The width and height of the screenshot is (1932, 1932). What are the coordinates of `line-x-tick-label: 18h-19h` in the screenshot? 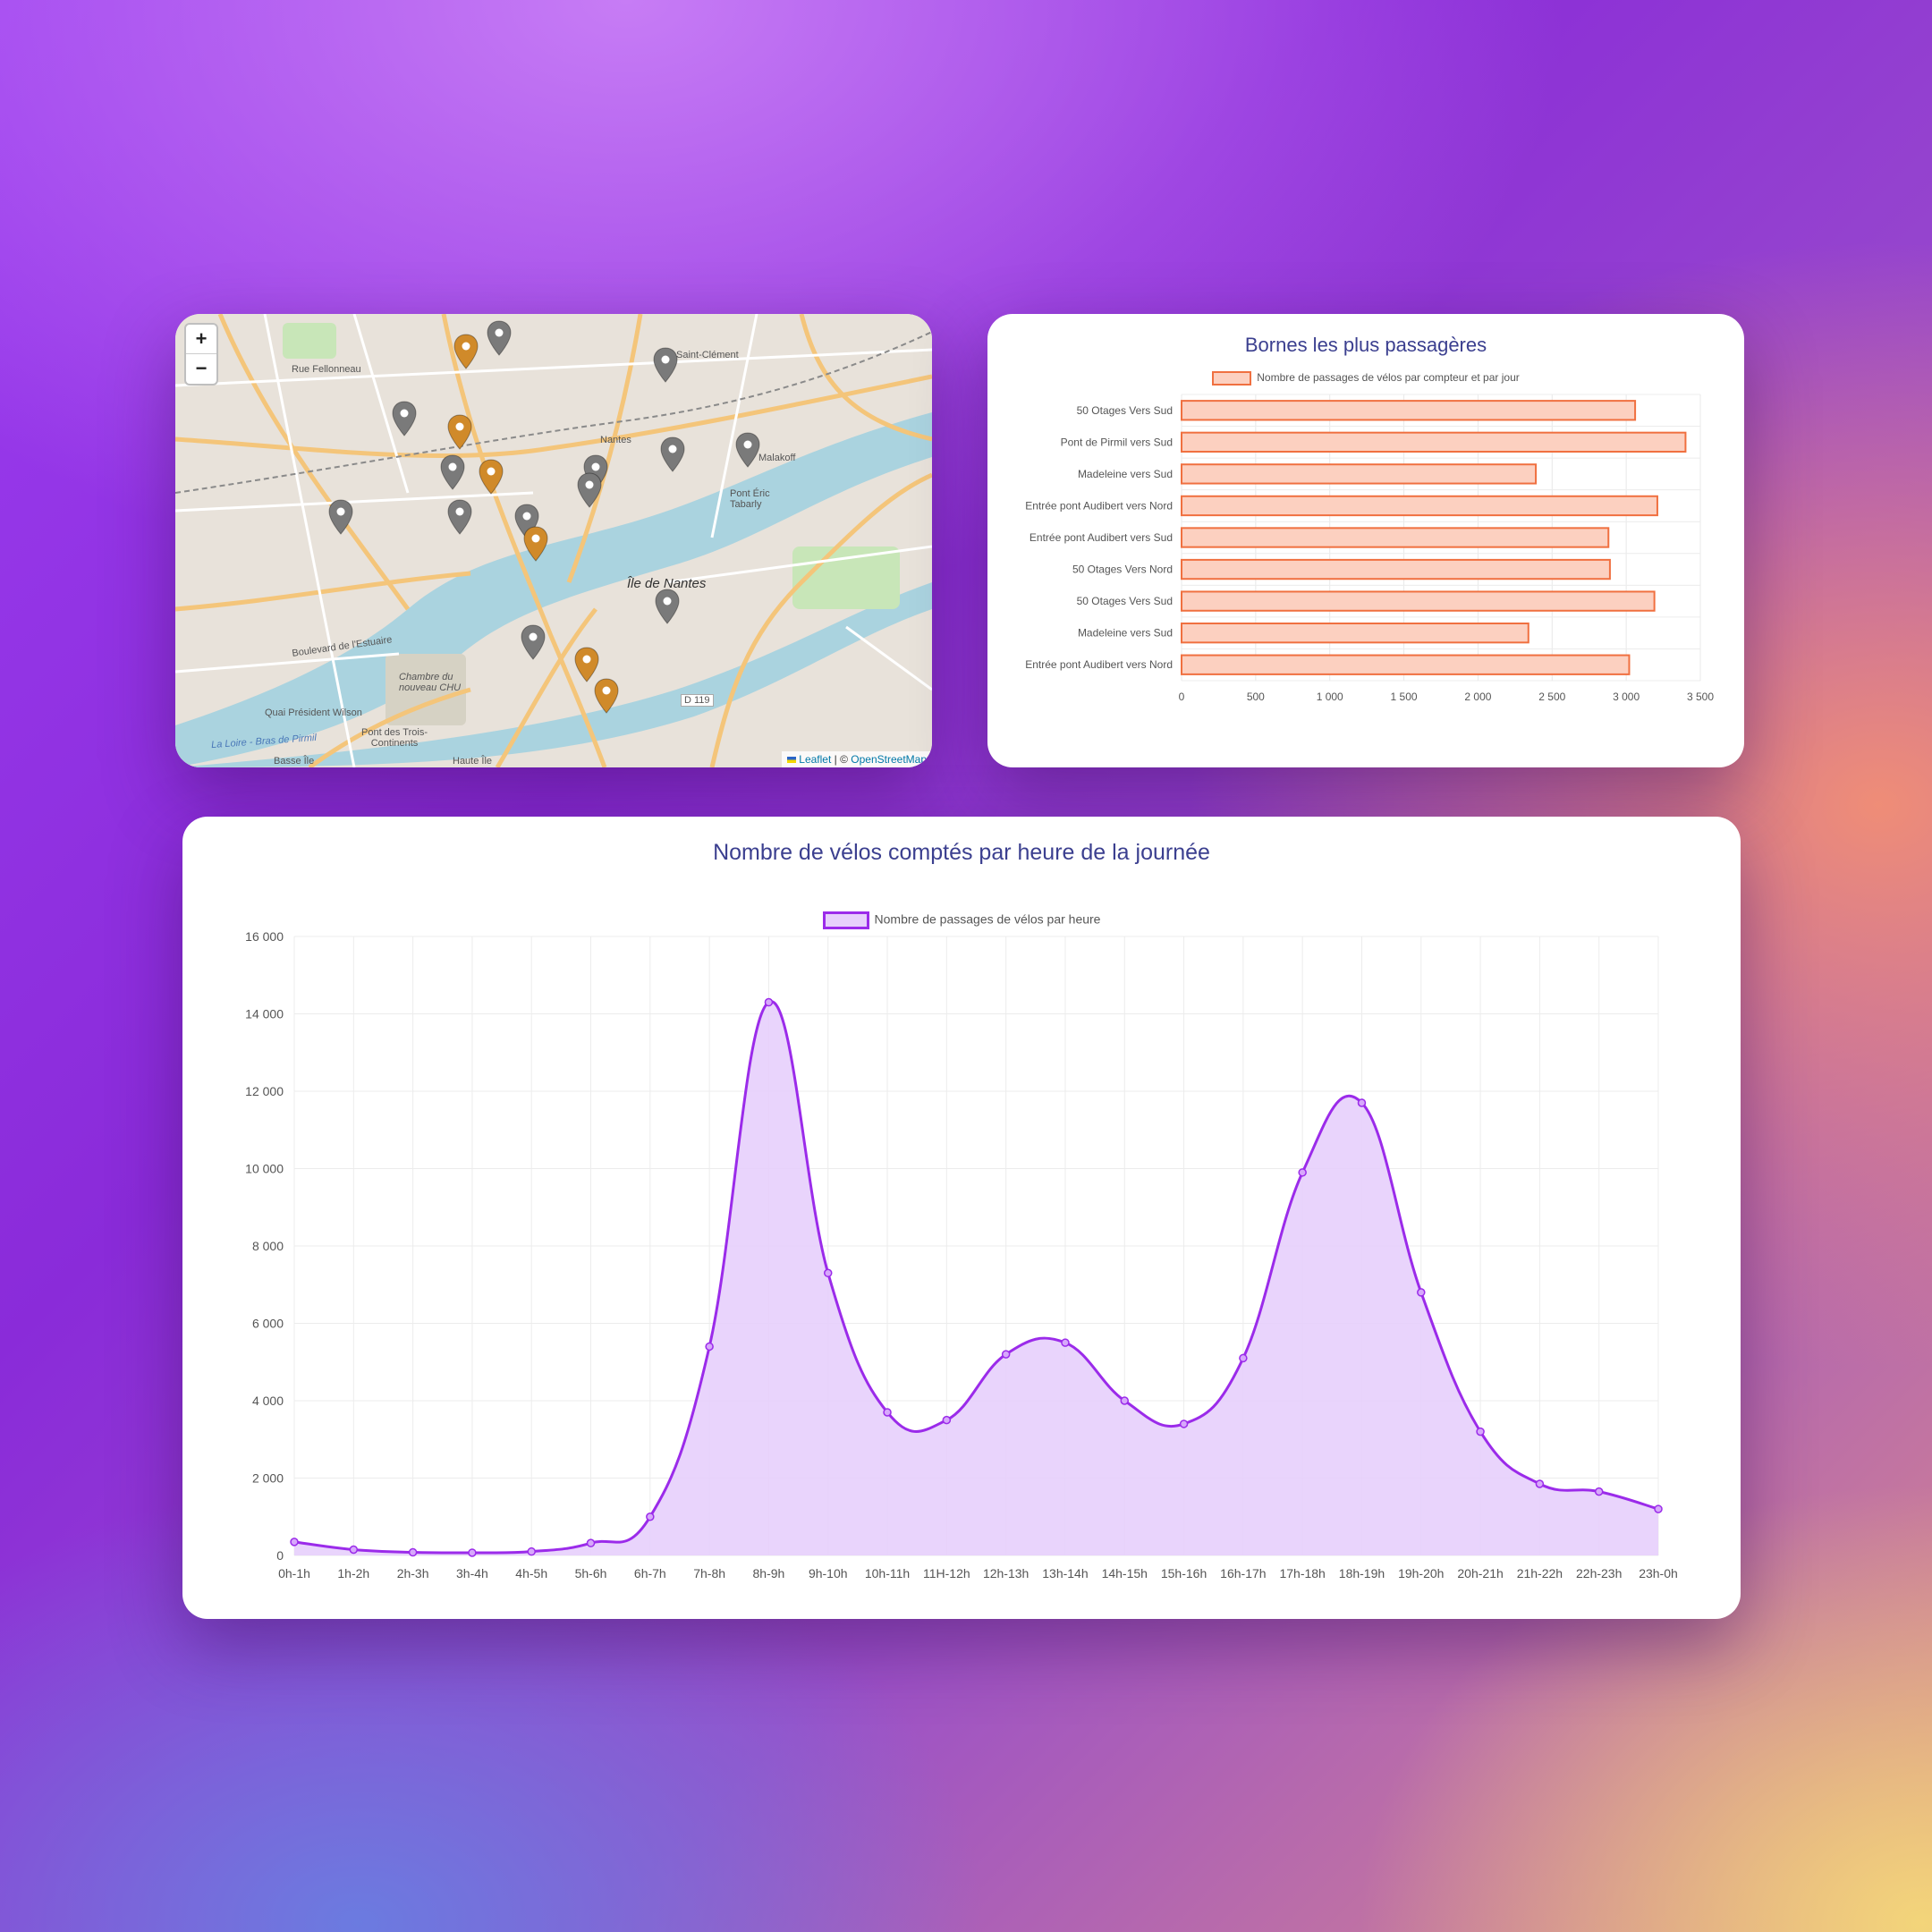 It's located at (1362, 1573).